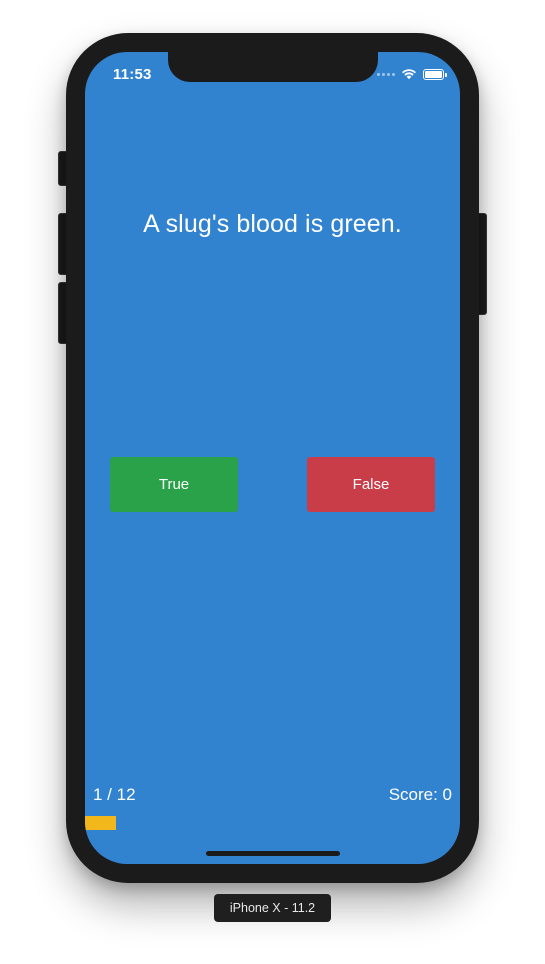 This screenshot has height=964, width=545. I want to click on progress-bar, so click(272, 823).